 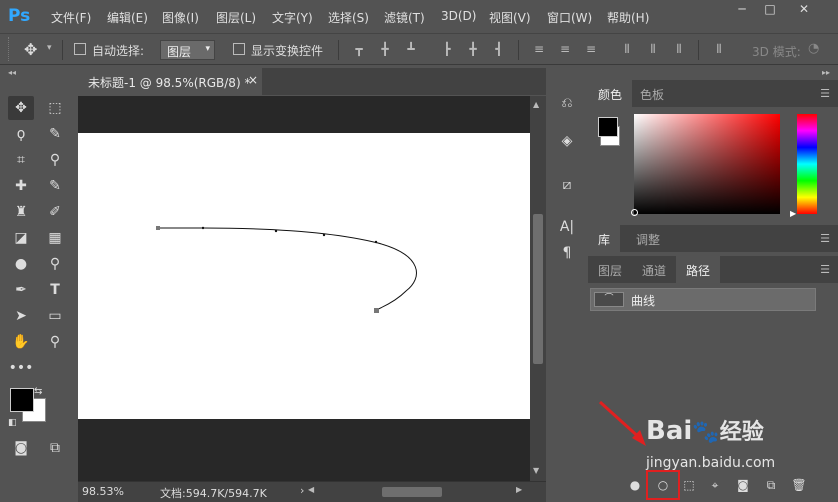 What do you see at coordinates (703, 299) in the screenshot?
I see `path-row: ⌒ 曲线` at bounding box center [703, 299].